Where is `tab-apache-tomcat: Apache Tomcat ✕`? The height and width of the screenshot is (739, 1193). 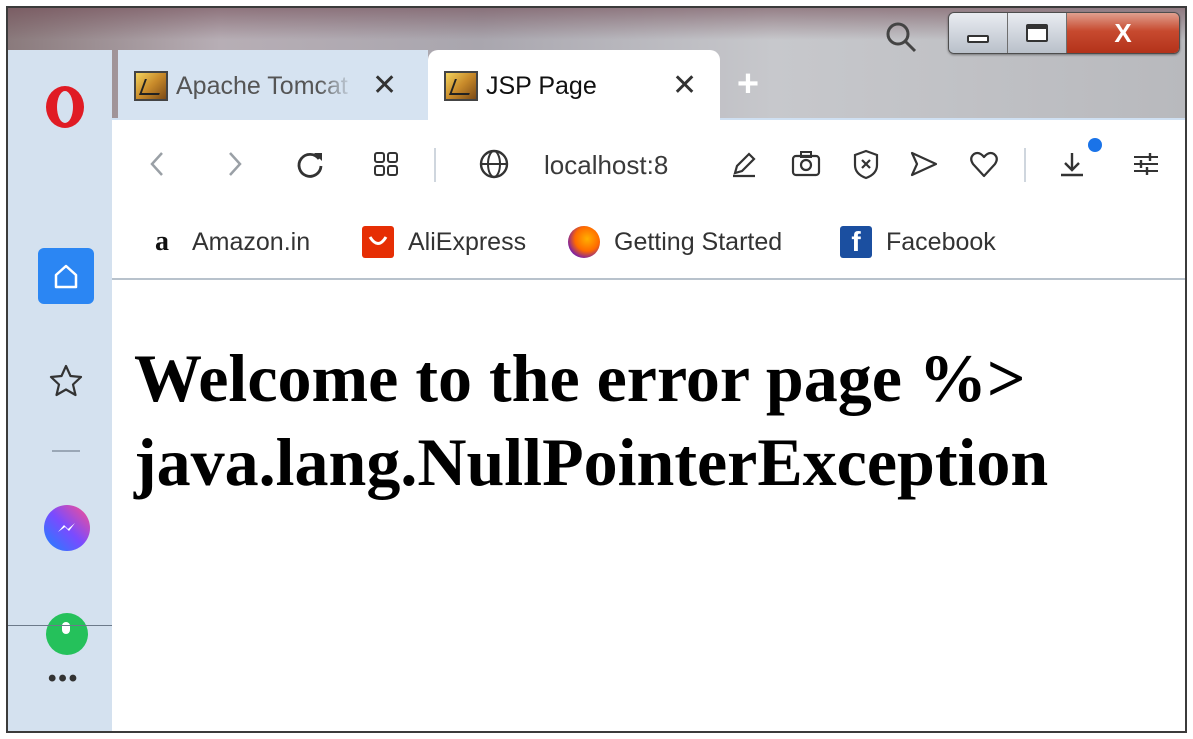 tab-apache-tomcat: Apache Tomcat ✕ is located at coordinates (273, 86).